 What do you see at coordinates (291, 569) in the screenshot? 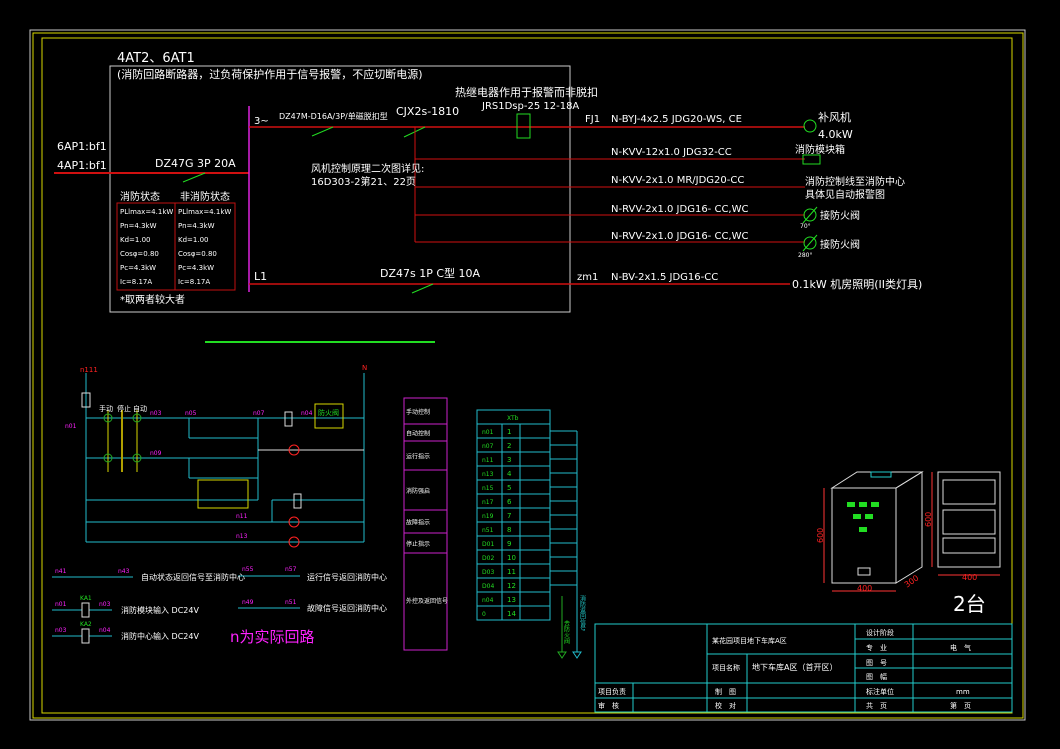
I see `legend-node: n57` at bounding box center [291, 569].